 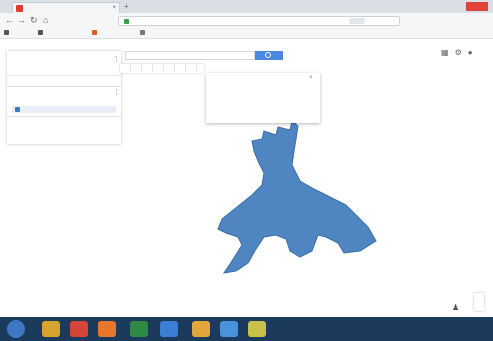 What do you see at coordinates (479, 302) in the screenshot?
I see `zoom-control` at bounding box center [479, 302].